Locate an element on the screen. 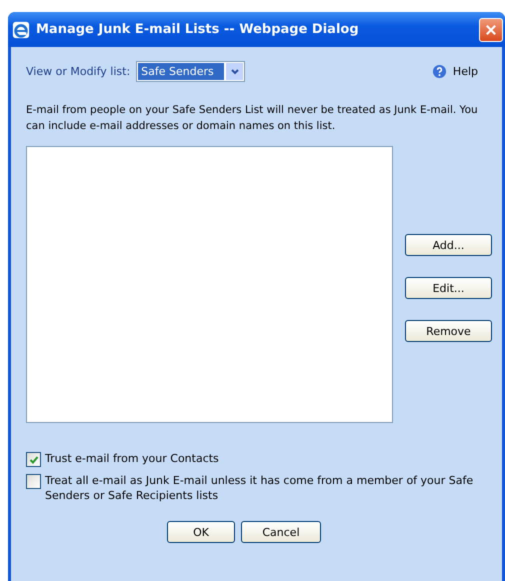  ok-button: OK is located at coordinates (201, 532).